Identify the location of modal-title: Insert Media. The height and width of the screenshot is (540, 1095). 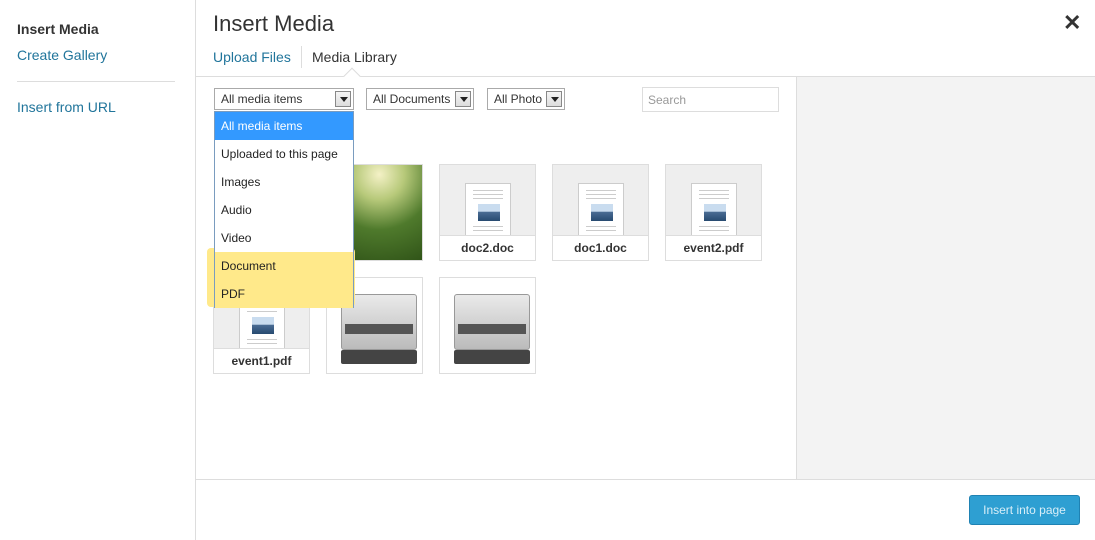
(274, 23).